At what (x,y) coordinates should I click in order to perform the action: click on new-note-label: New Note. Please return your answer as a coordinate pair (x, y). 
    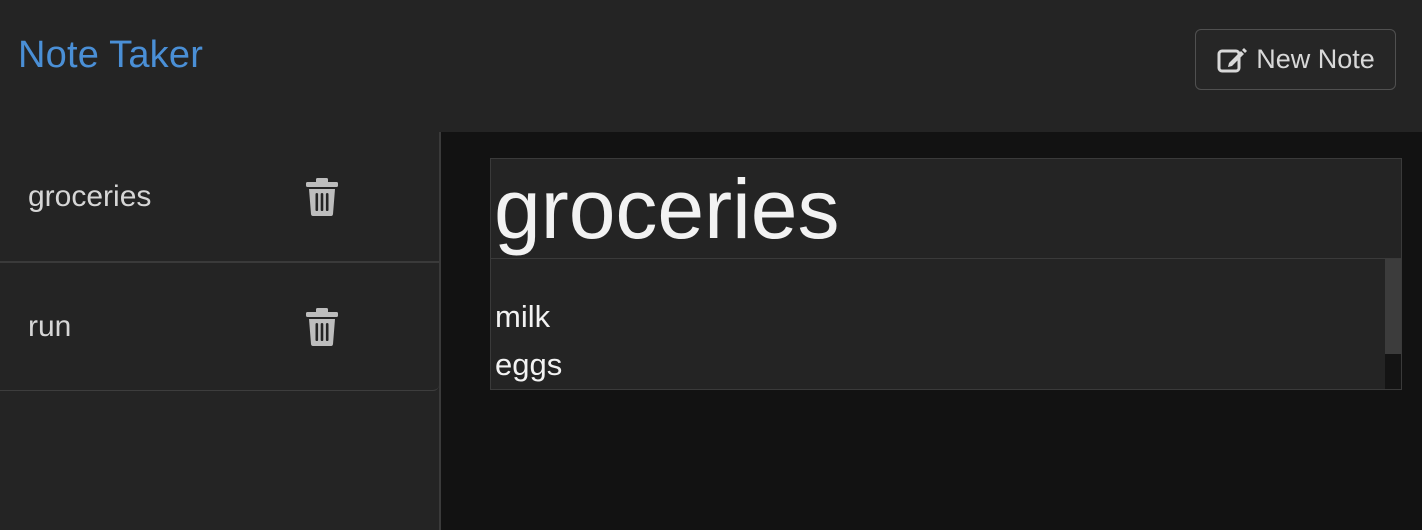
    Looking at the image, I should click on (1315, 59).